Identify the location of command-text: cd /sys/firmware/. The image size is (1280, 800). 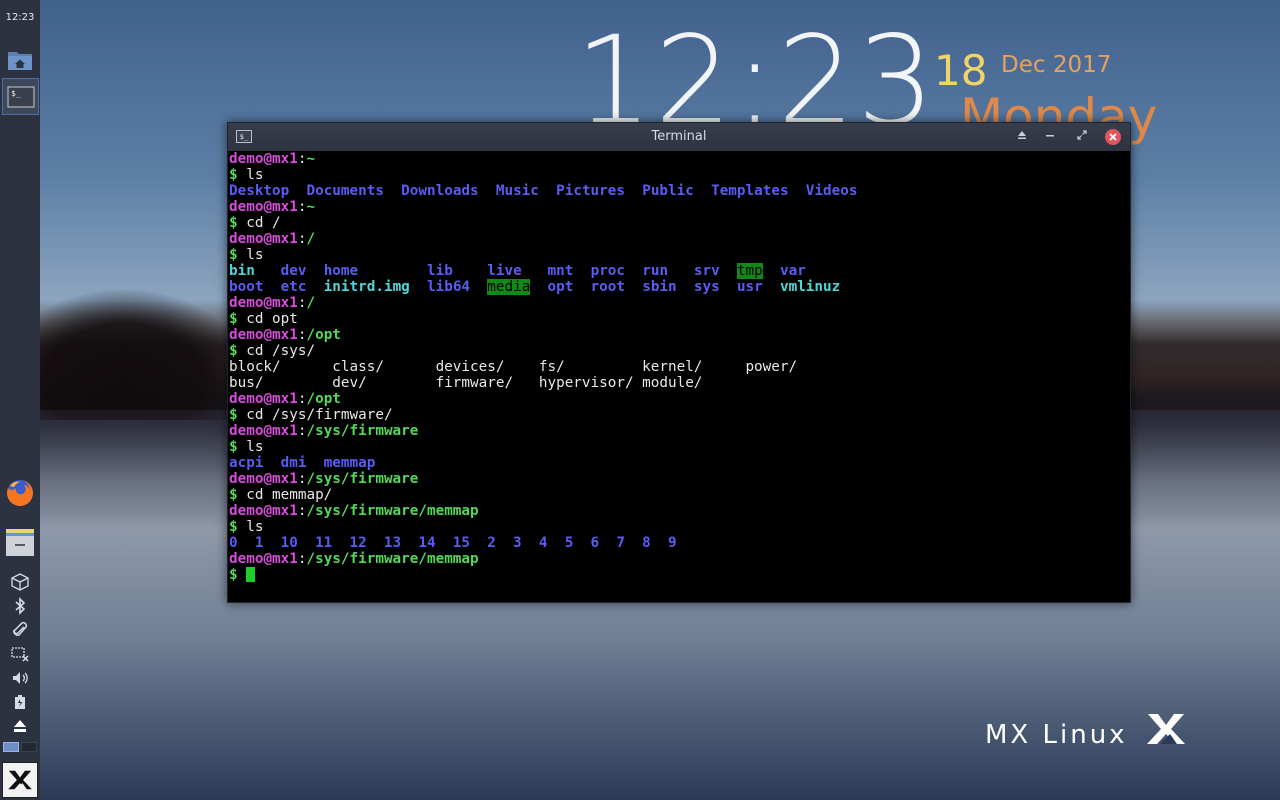
(319, 415).